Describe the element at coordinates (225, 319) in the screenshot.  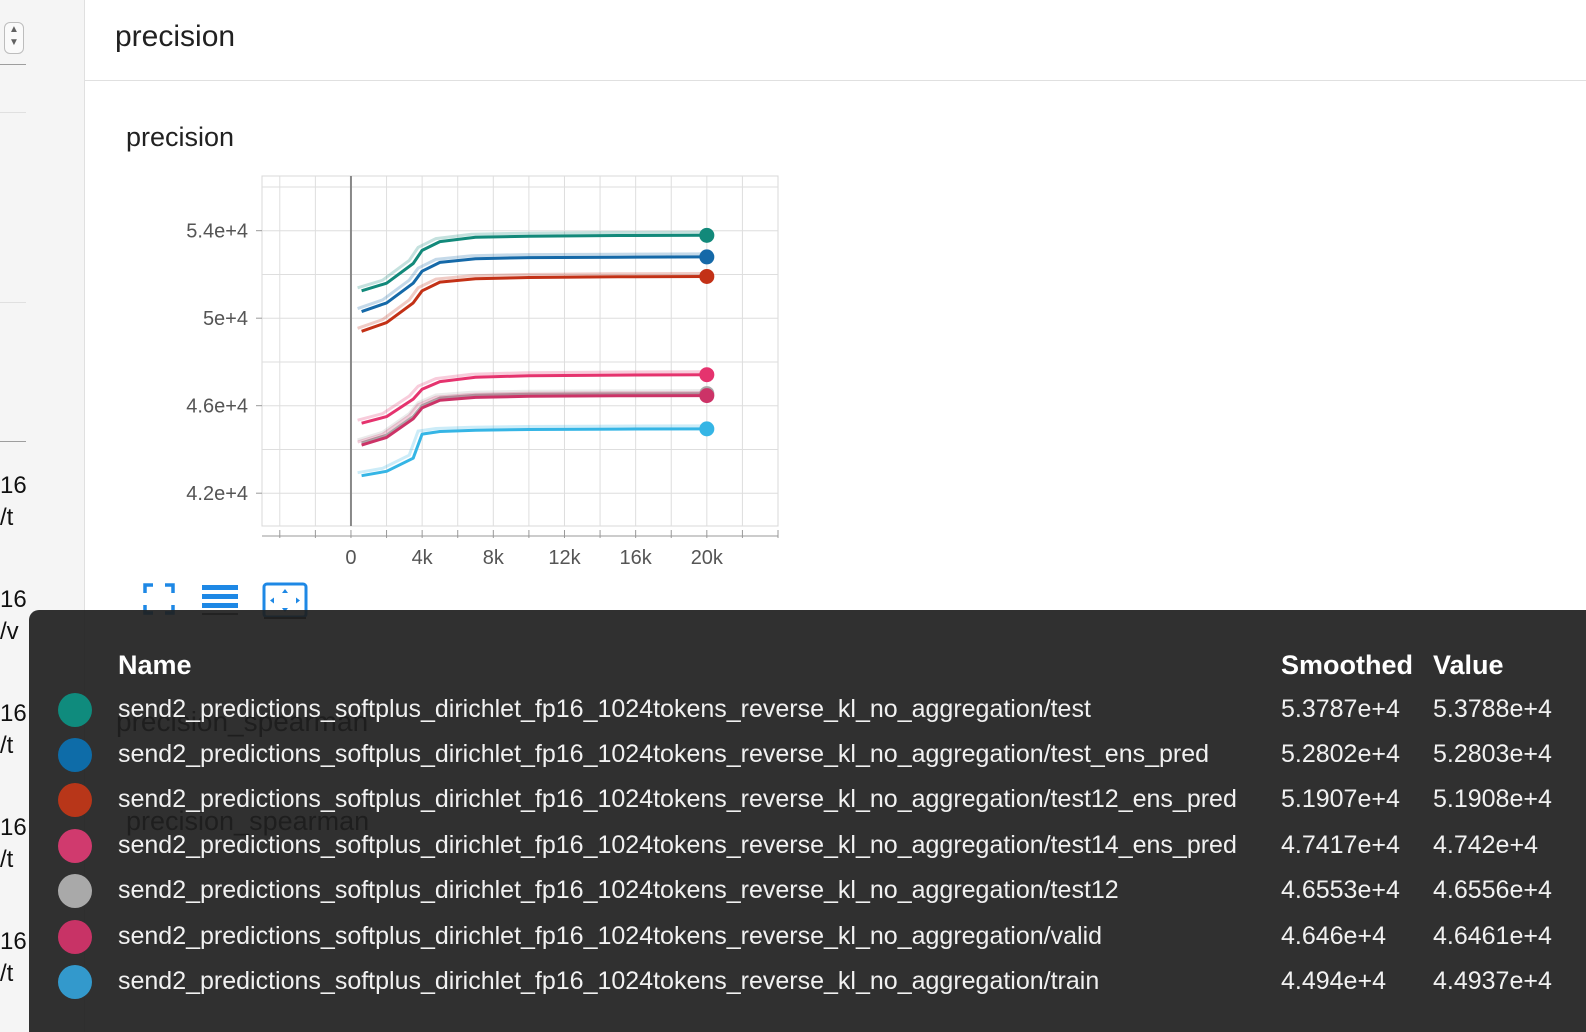
I see `y-tick-label: 5e+4` at that location.